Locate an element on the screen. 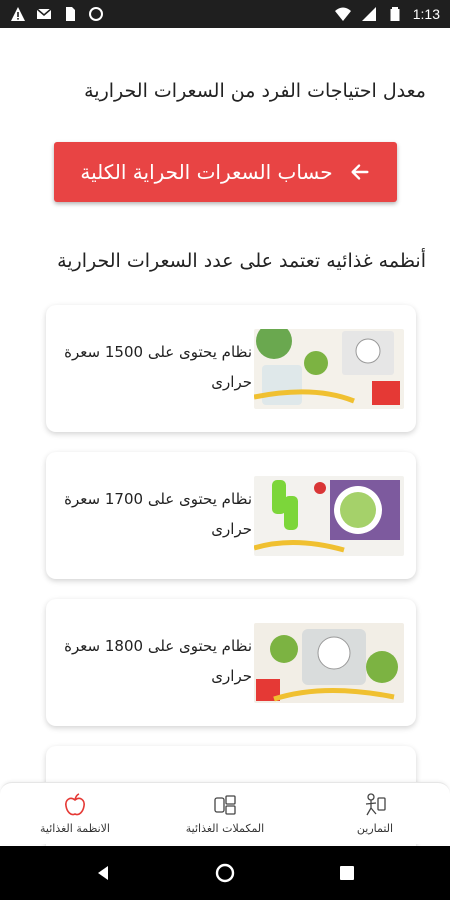 Image resolution: width=450 pixels, height=900 pixels. status-bar: 1:13 is located at coordinates (225, 14).